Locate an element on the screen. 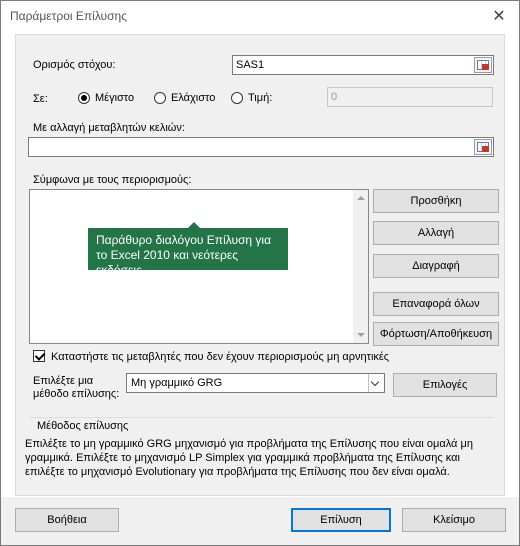 The height and width of the screenshot is (546, 520). reset-all-button: Επαναφορά όλων is located at coordinates (436, 304).